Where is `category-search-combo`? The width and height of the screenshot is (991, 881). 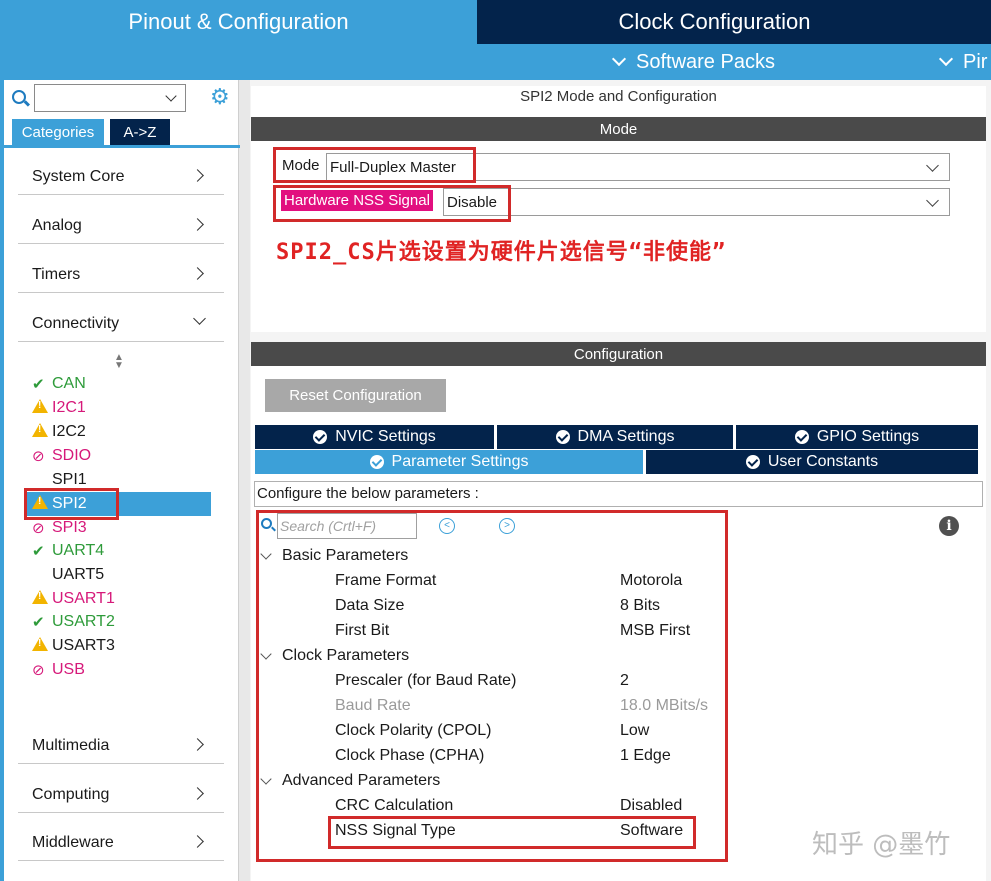 category-search-combo is located at coordinates (110, 98).